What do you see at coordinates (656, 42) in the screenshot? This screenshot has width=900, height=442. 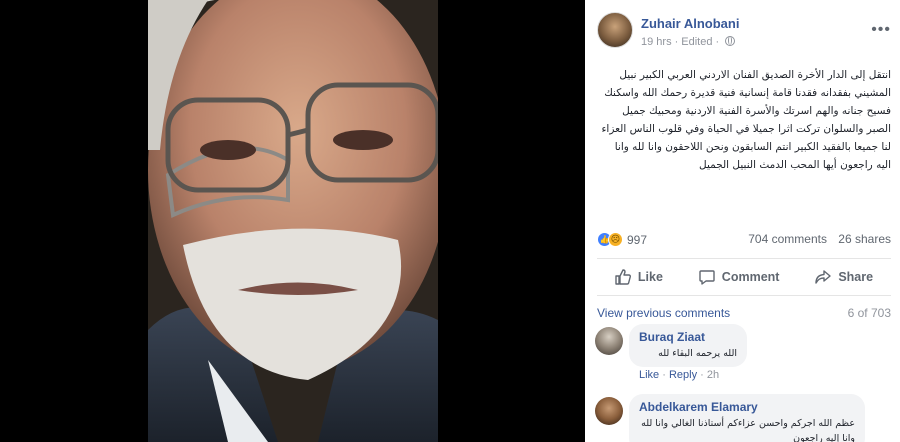 I see `post-time: 19 hrs` at bounding box center [656, 42].